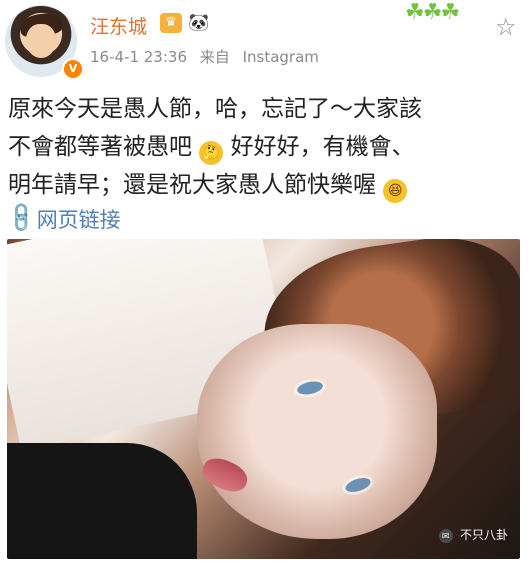 Image resolution: width=529 pixels, height=567 pixels. What do you see at coordinates (41, 41) in the screenshot?
I see `avatar-face` at bounding box center [41, 41].